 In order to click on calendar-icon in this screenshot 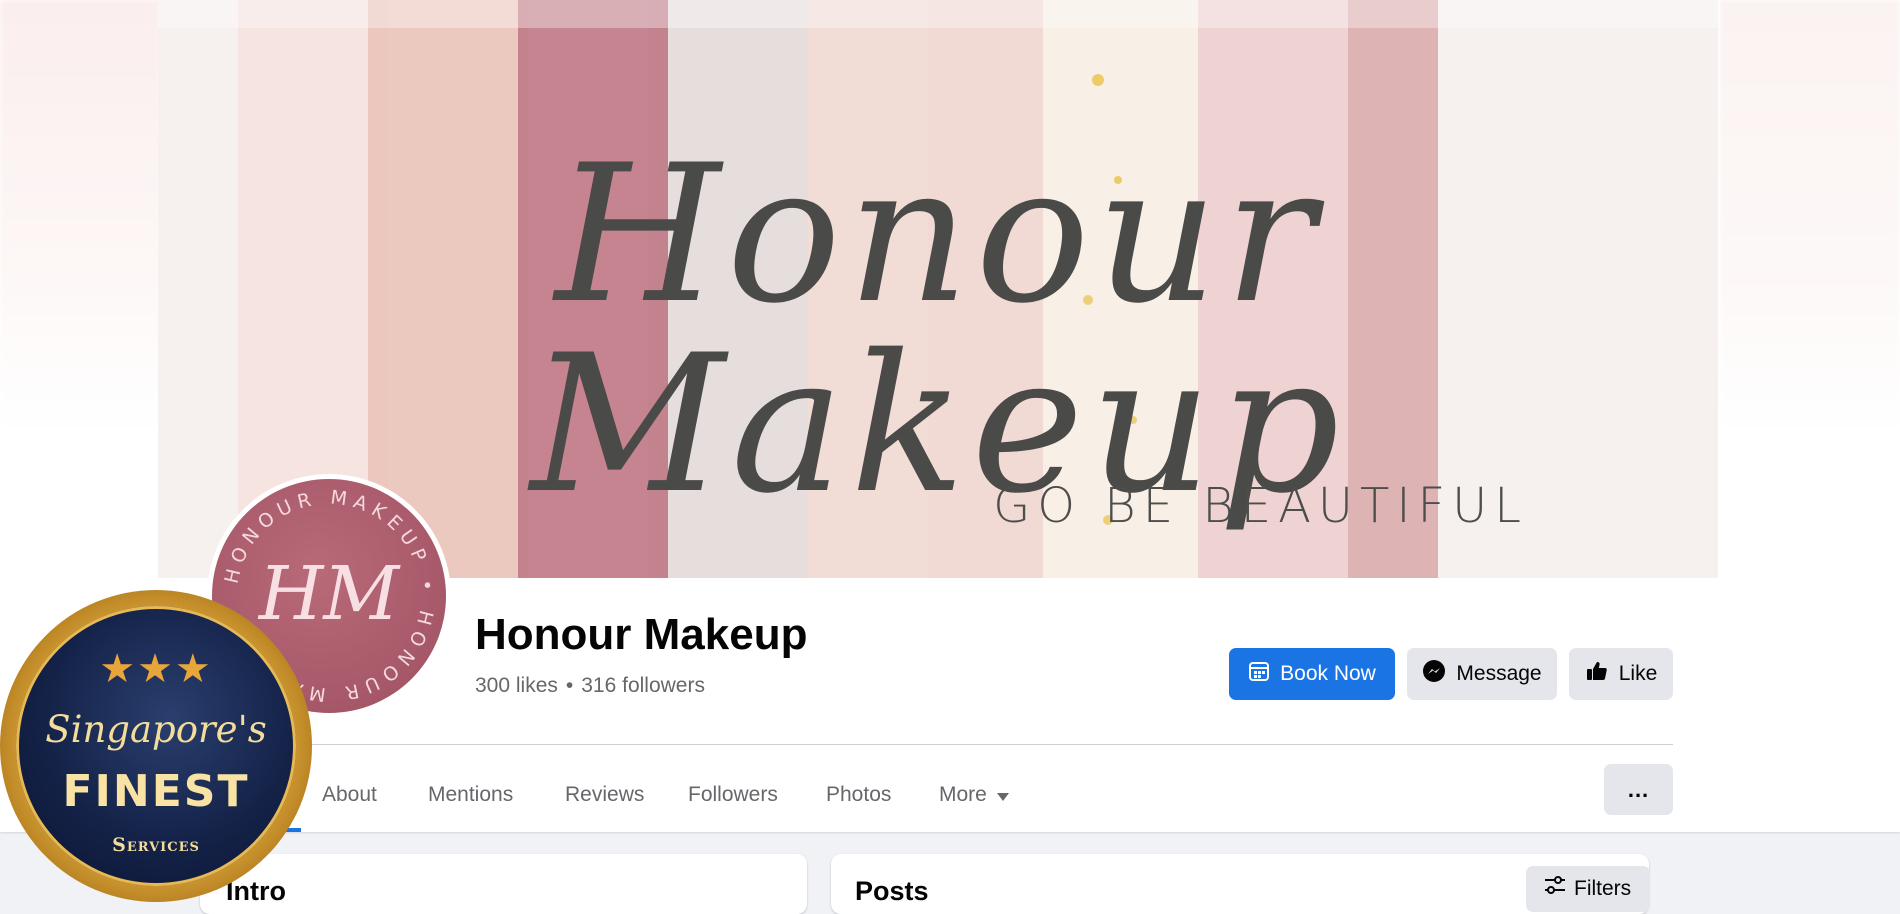, I will do `click(1259, 674)`.